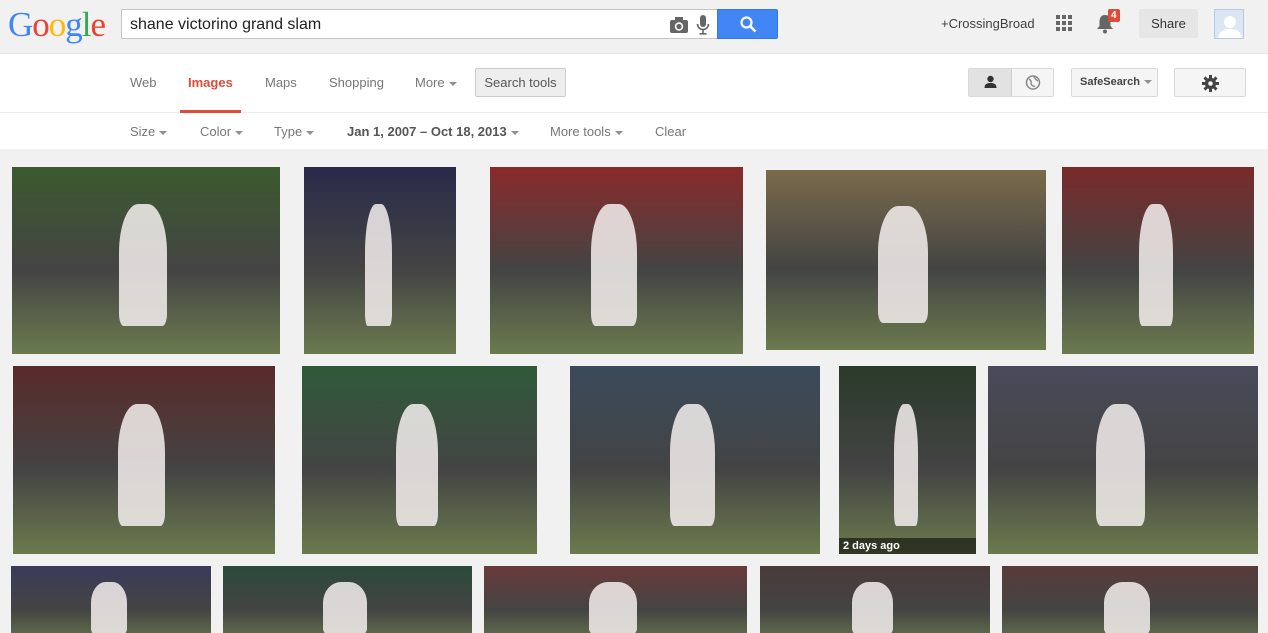  Describe the element at coordinates (216, 131) in the screenshot. I see `color-filter-label: Color` at that location.